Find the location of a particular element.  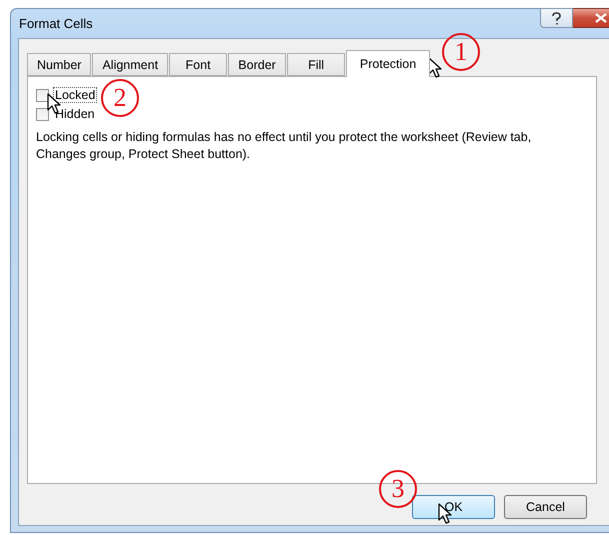

window-title: Format Cells is located at coordinates (55, 23).